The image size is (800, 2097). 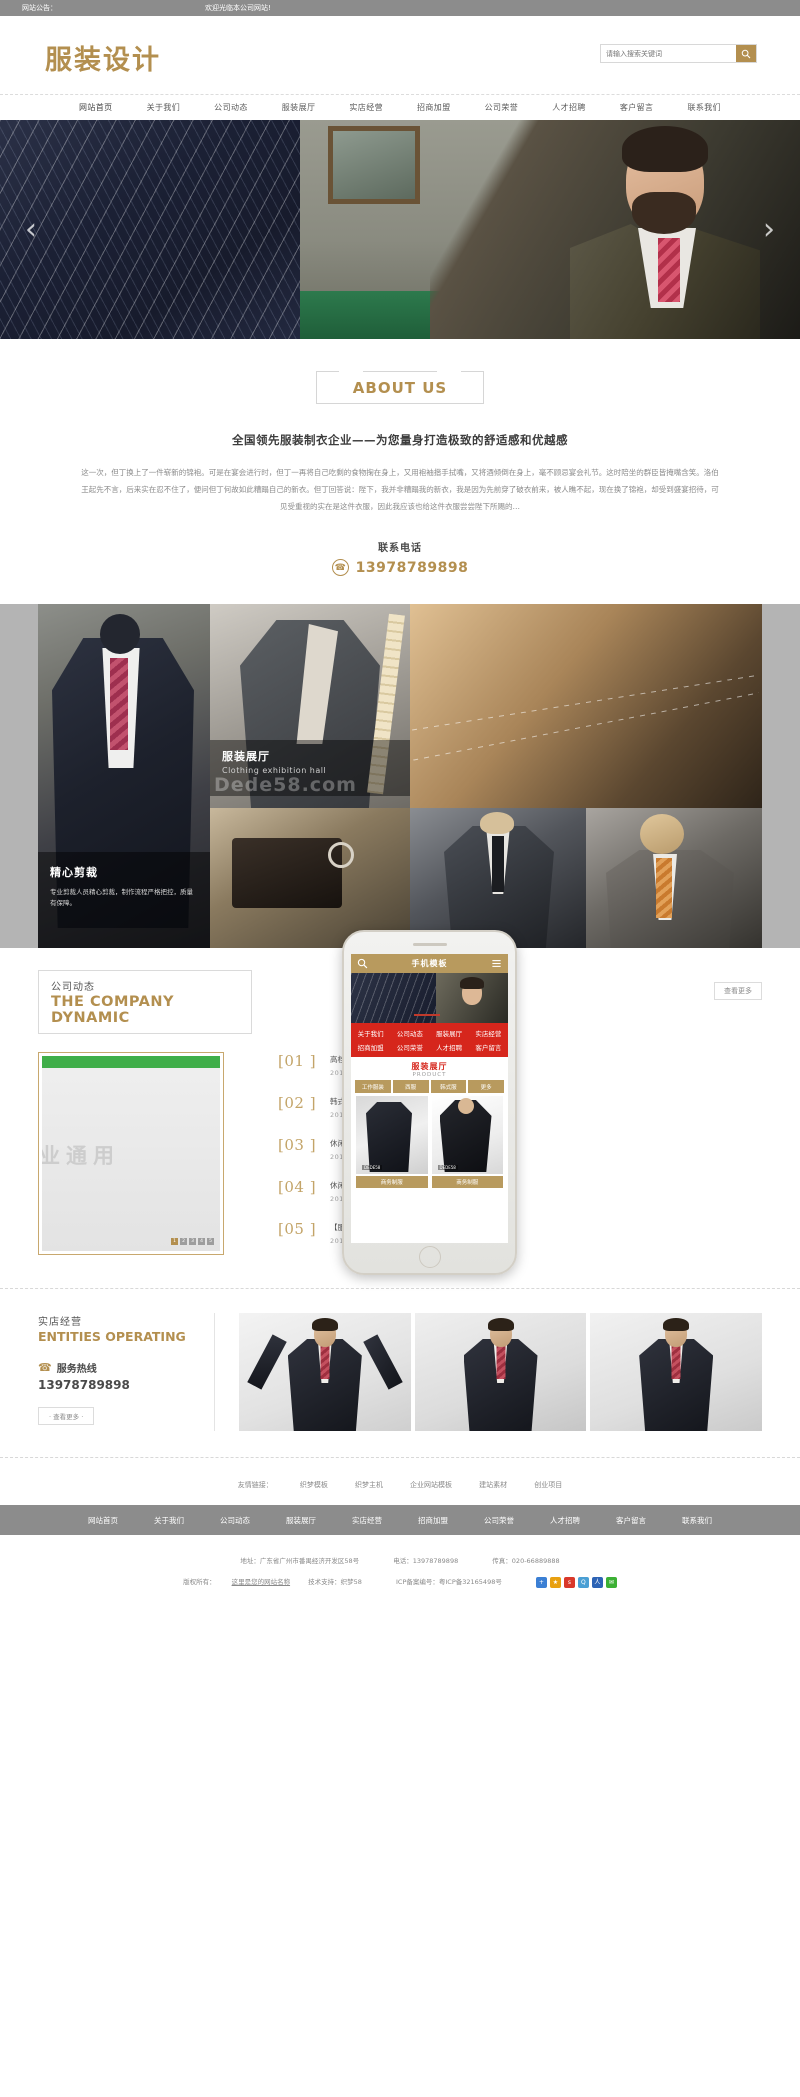 I want to click on friend-link-1: 织梦模板, so click(x=314, y=1485).